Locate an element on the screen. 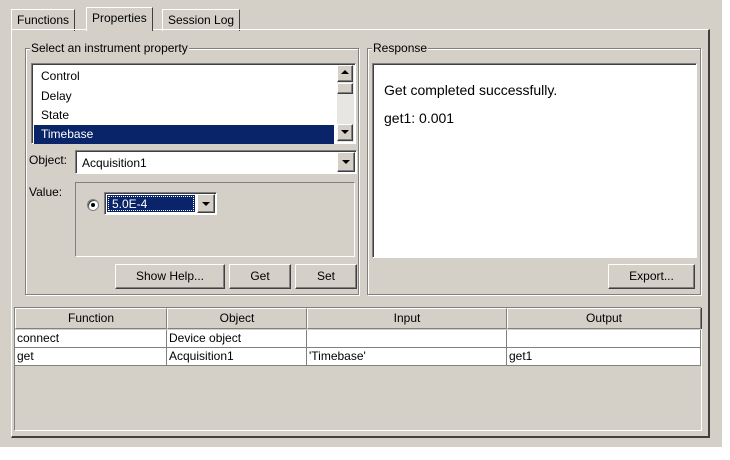 This screenshot has height=460, width=730. response-line-1: Get completed successfully. is located at coordinates (471, 90).